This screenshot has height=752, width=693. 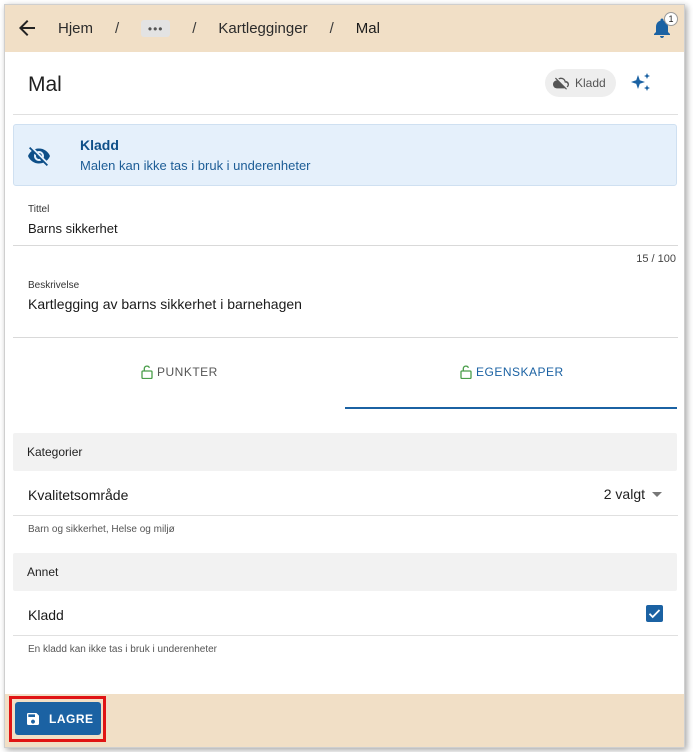 What do you see at coordinates (156, 28) in the screenshot?
I see `breadcrumb-ellipsis-button: •••` at bounding box center [156, 28].